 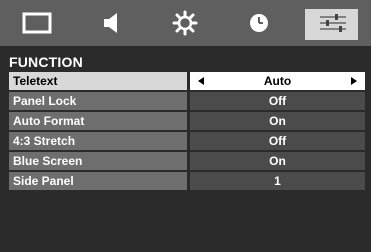 I want to click on sliders-icon, so click(x=333, y=23).